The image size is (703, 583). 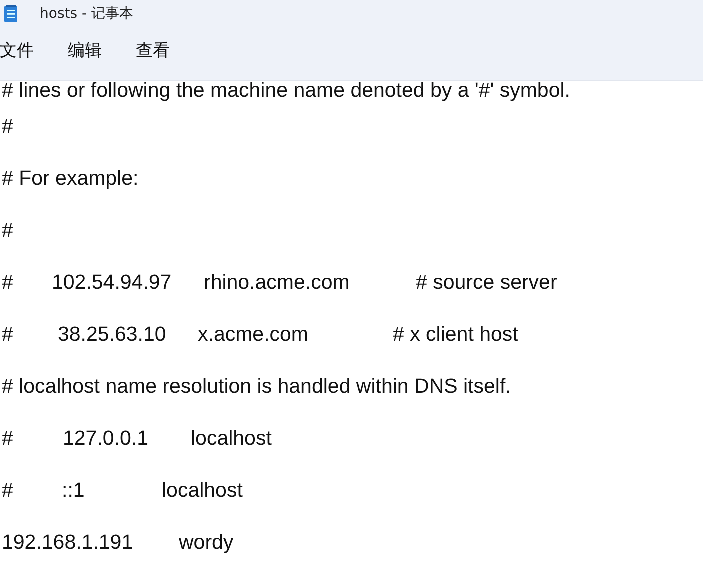 What do you see at coordinates (455, 335) in the screenshot?
I see `text-line: # x client host` at bounding box center [455, 335].